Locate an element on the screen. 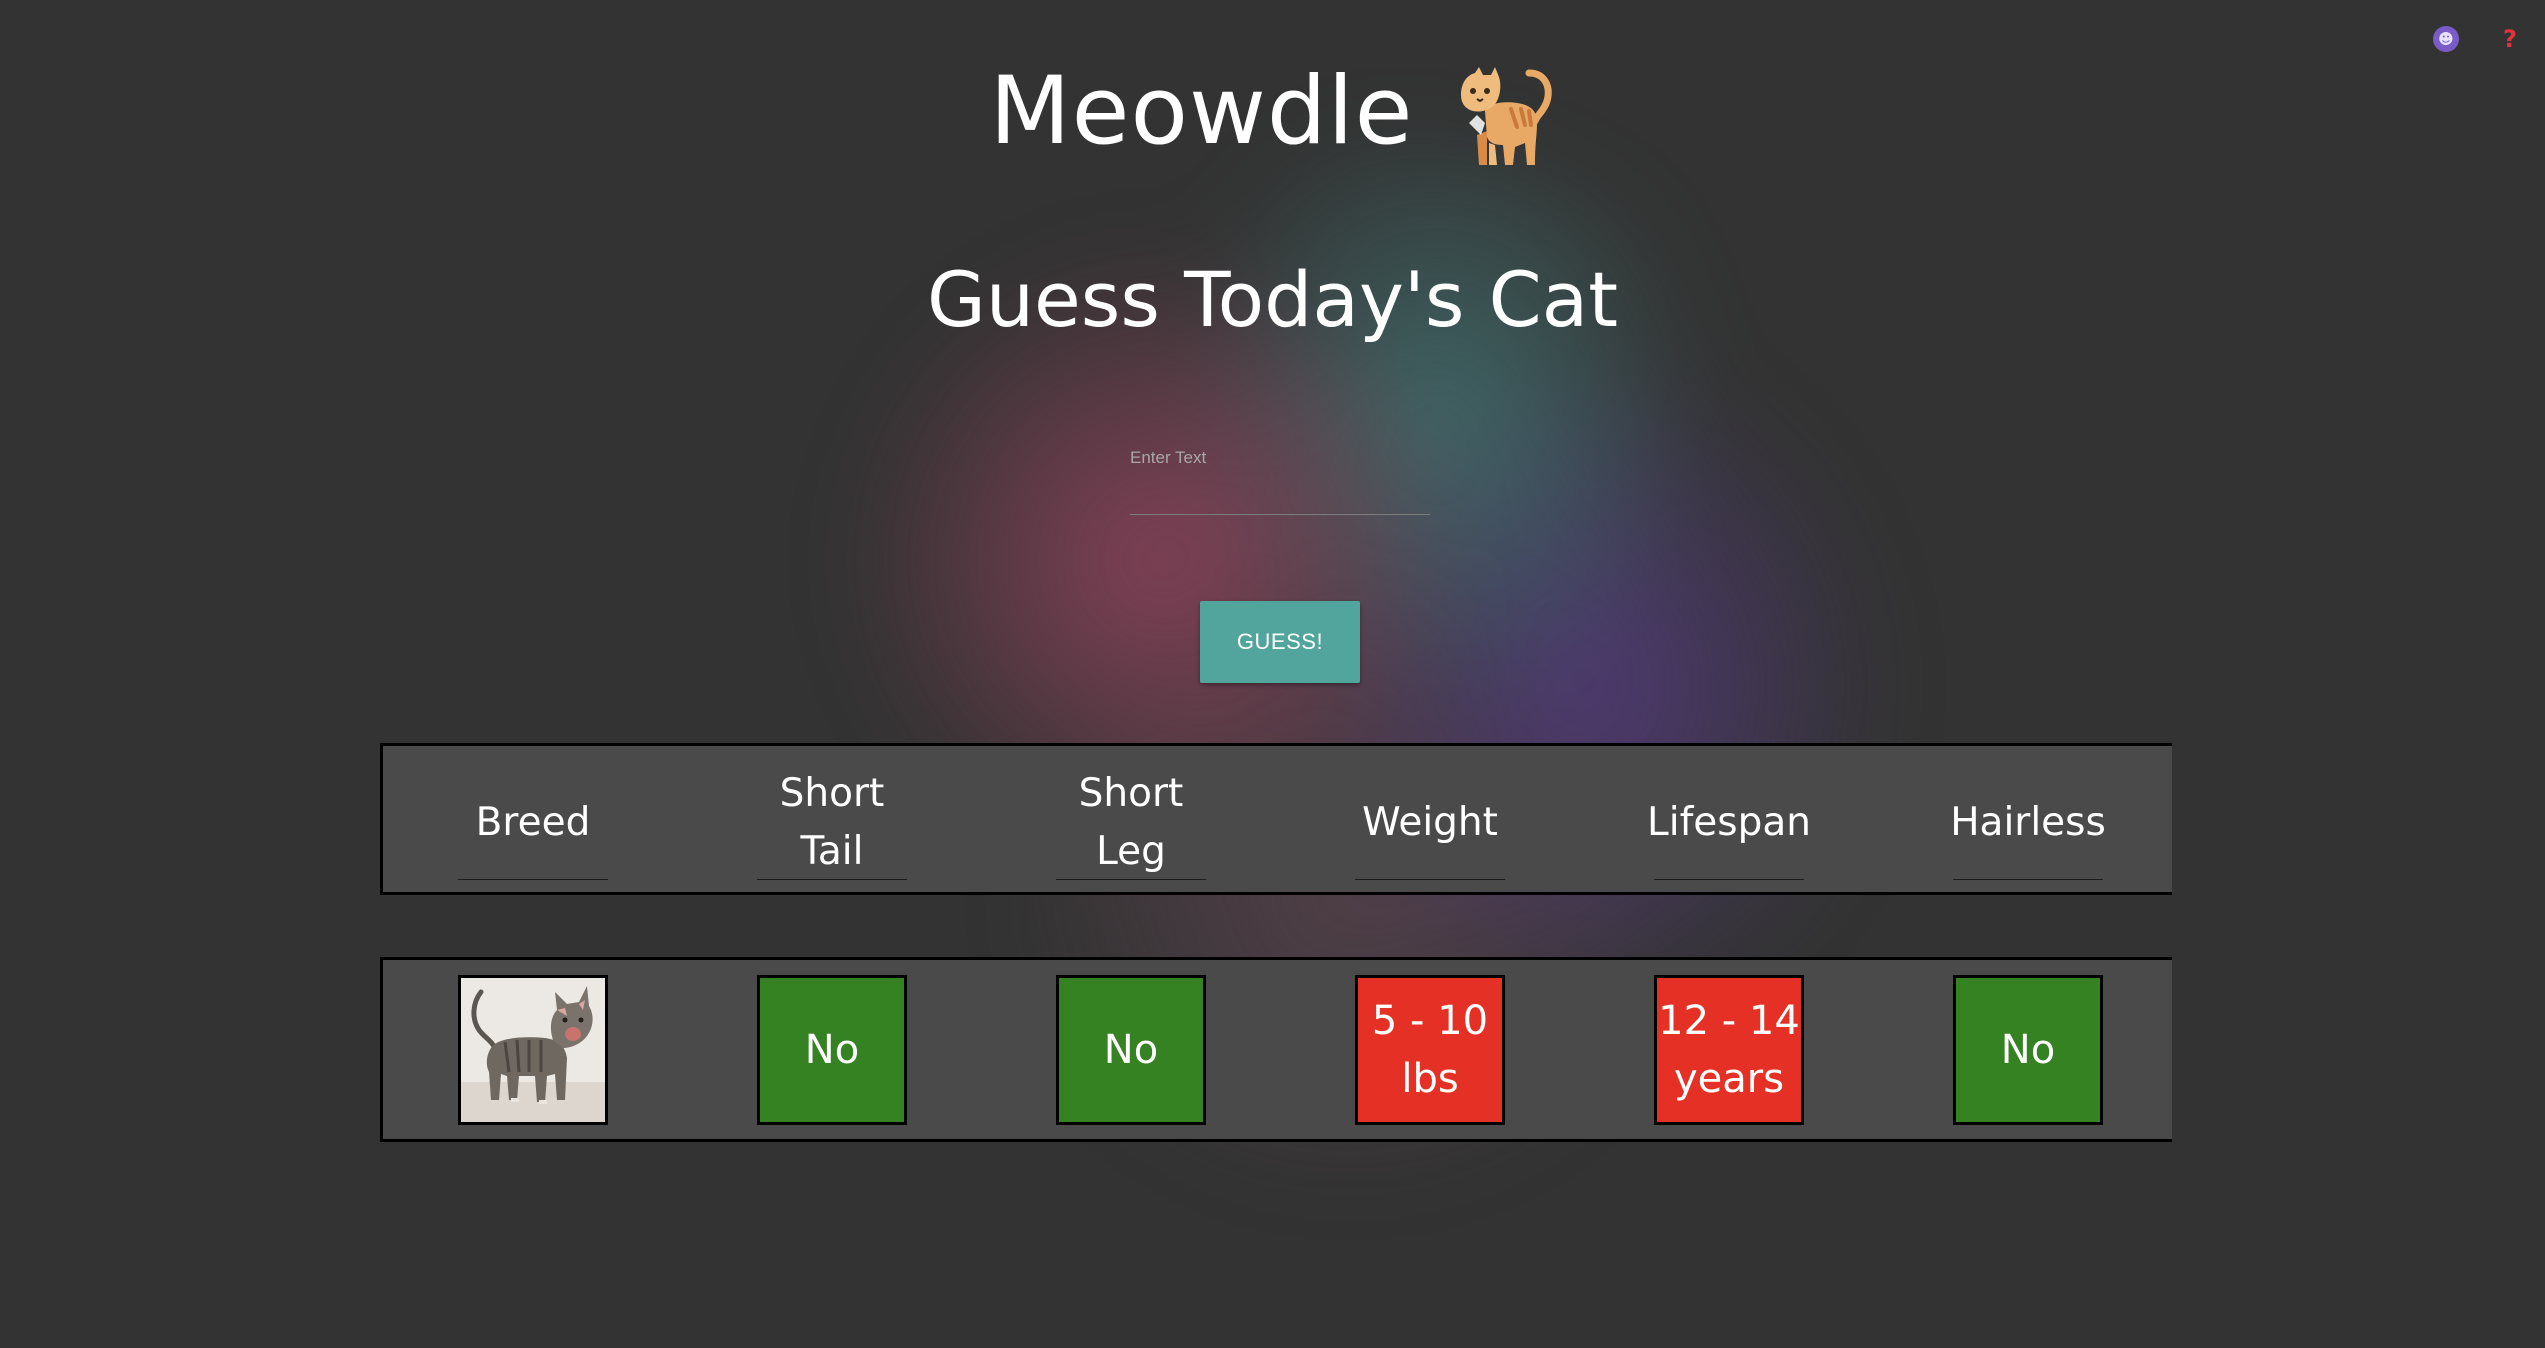 This screenshot has width=2545, height=1348. breed-image-tile is located at coordinates (533, 1050).